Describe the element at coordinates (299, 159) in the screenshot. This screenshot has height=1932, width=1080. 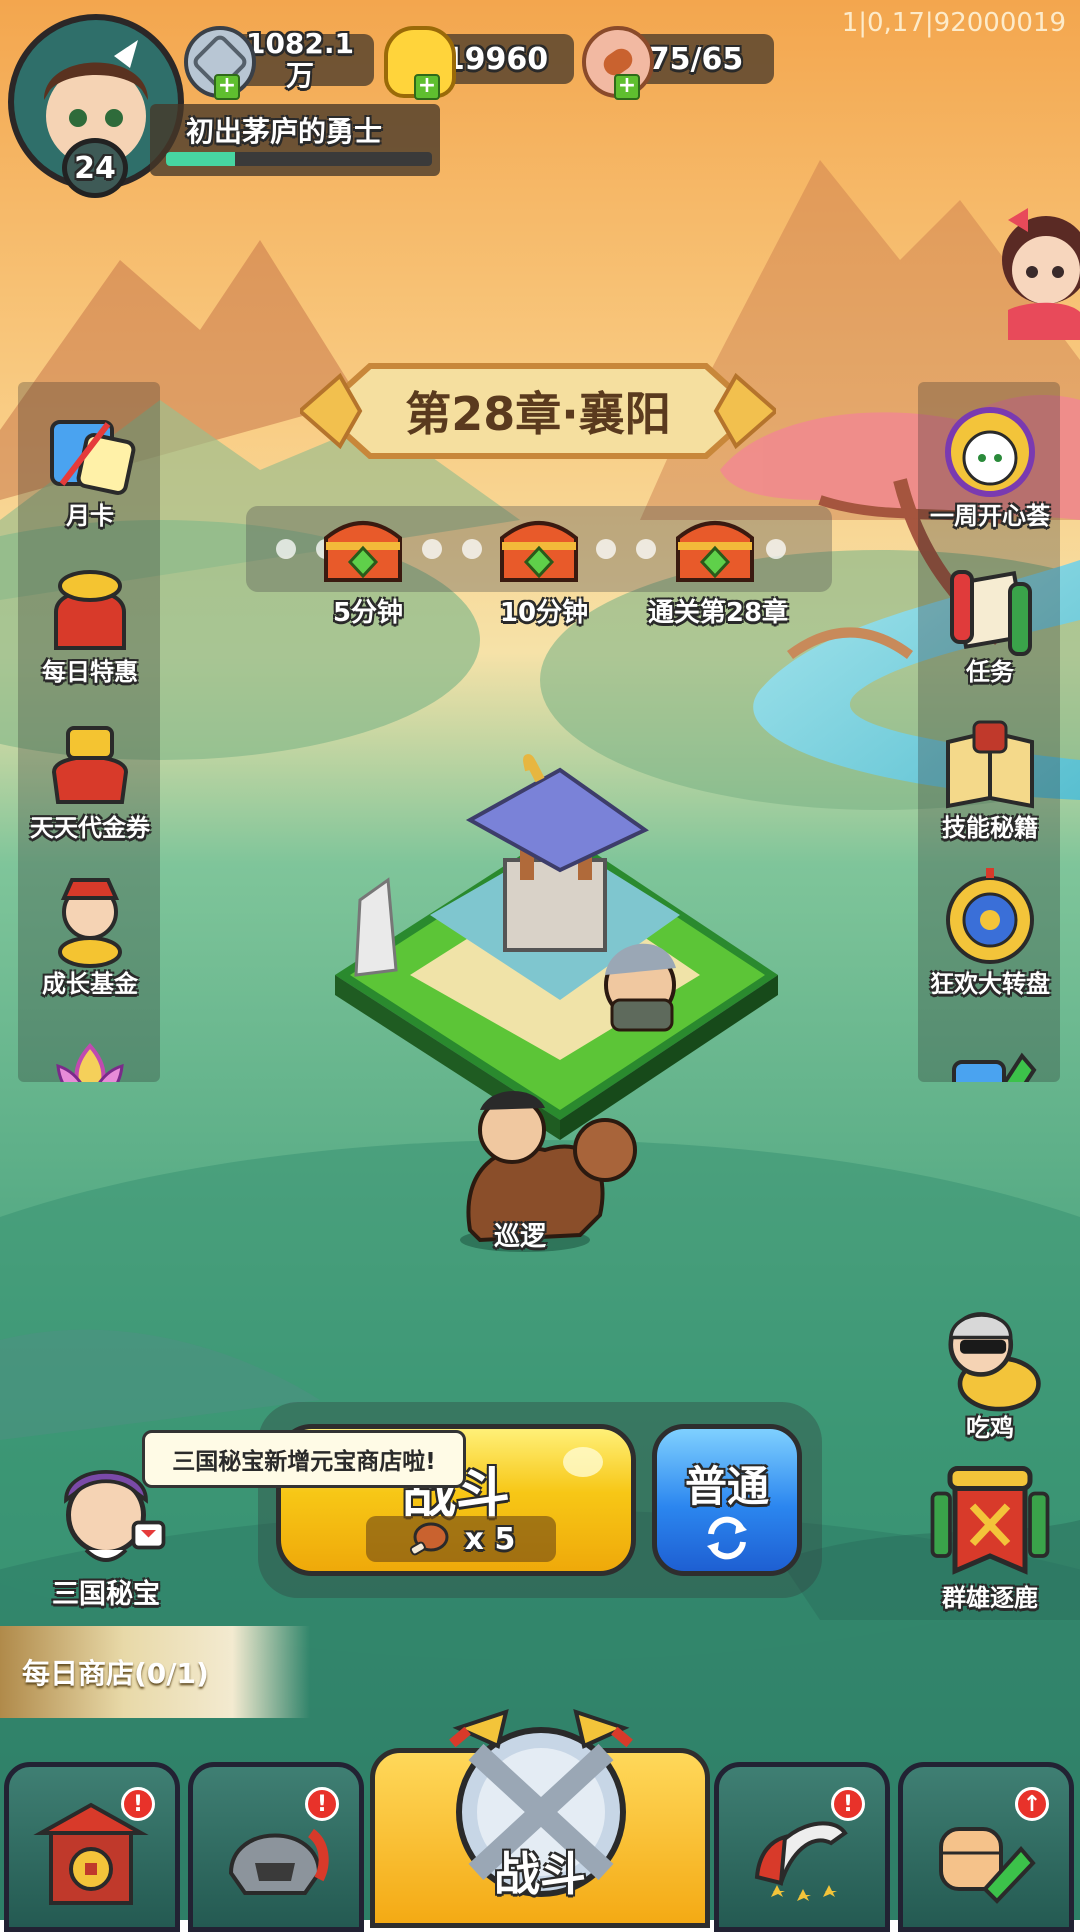
I see `player-xp-bar` at that location.